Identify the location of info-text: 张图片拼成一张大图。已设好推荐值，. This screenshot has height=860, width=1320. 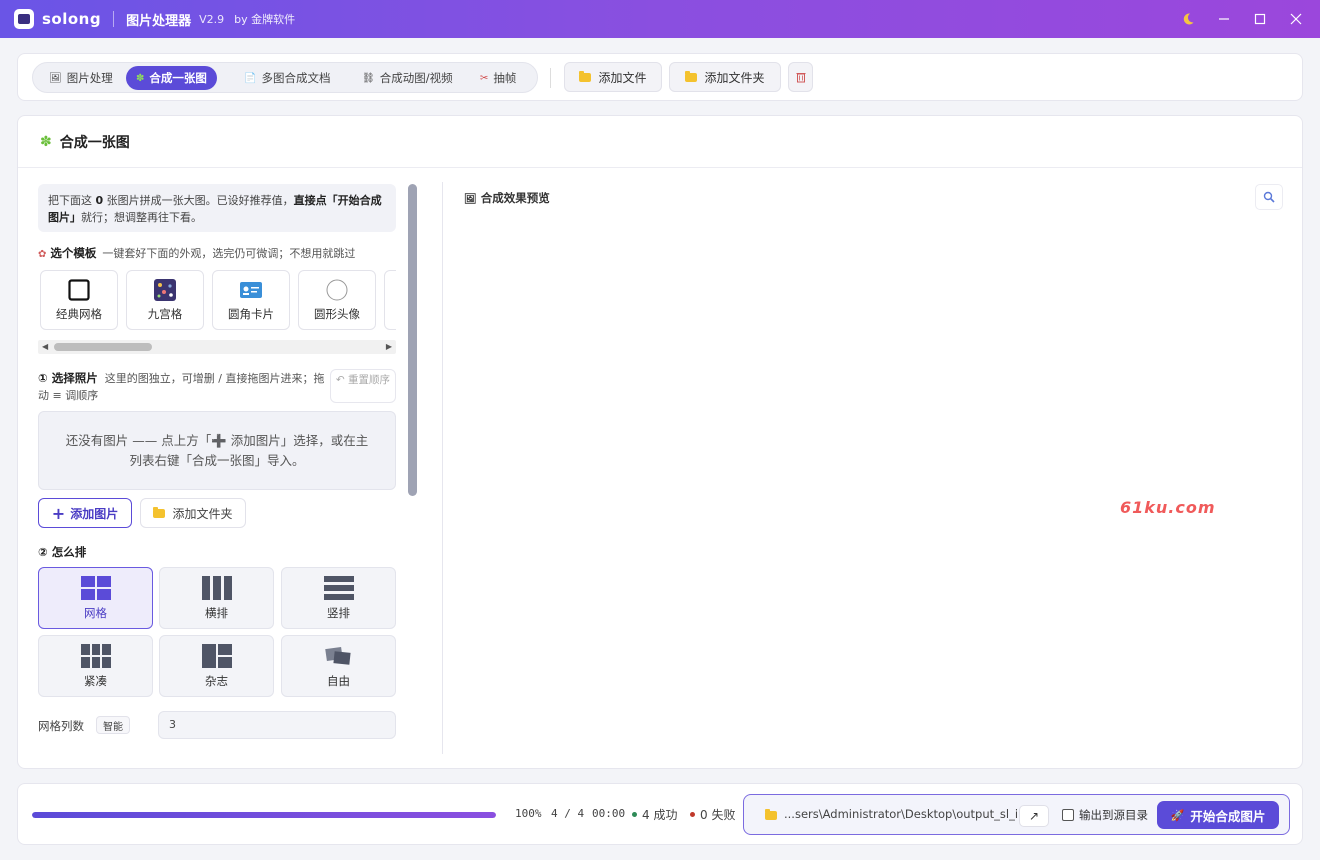
(198, 200).